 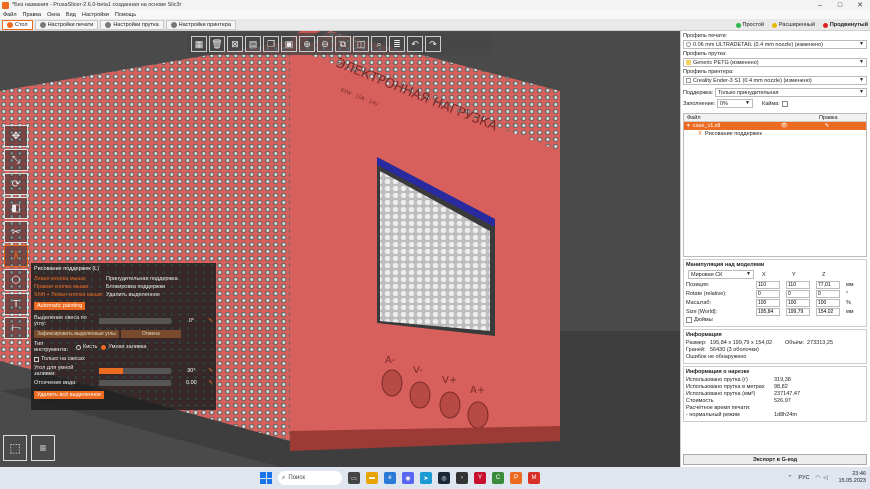 I want to click on scale-x, so click(x=768, y=303).